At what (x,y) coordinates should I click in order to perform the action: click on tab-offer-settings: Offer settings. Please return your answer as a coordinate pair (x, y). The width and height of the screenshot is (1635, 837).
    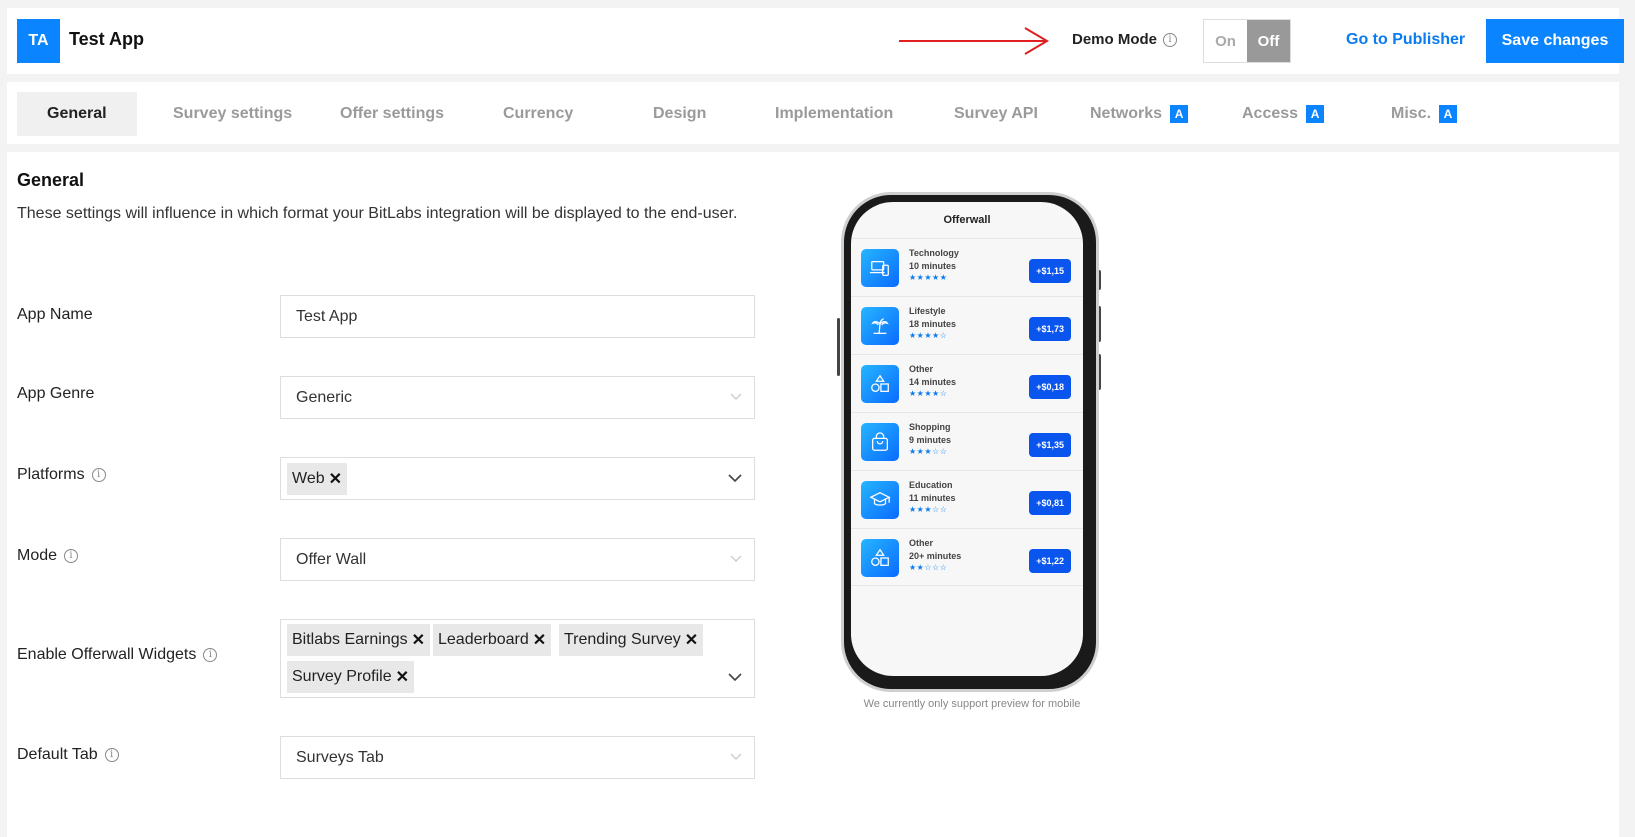
    Looking at the image, I should click on (392, 114).